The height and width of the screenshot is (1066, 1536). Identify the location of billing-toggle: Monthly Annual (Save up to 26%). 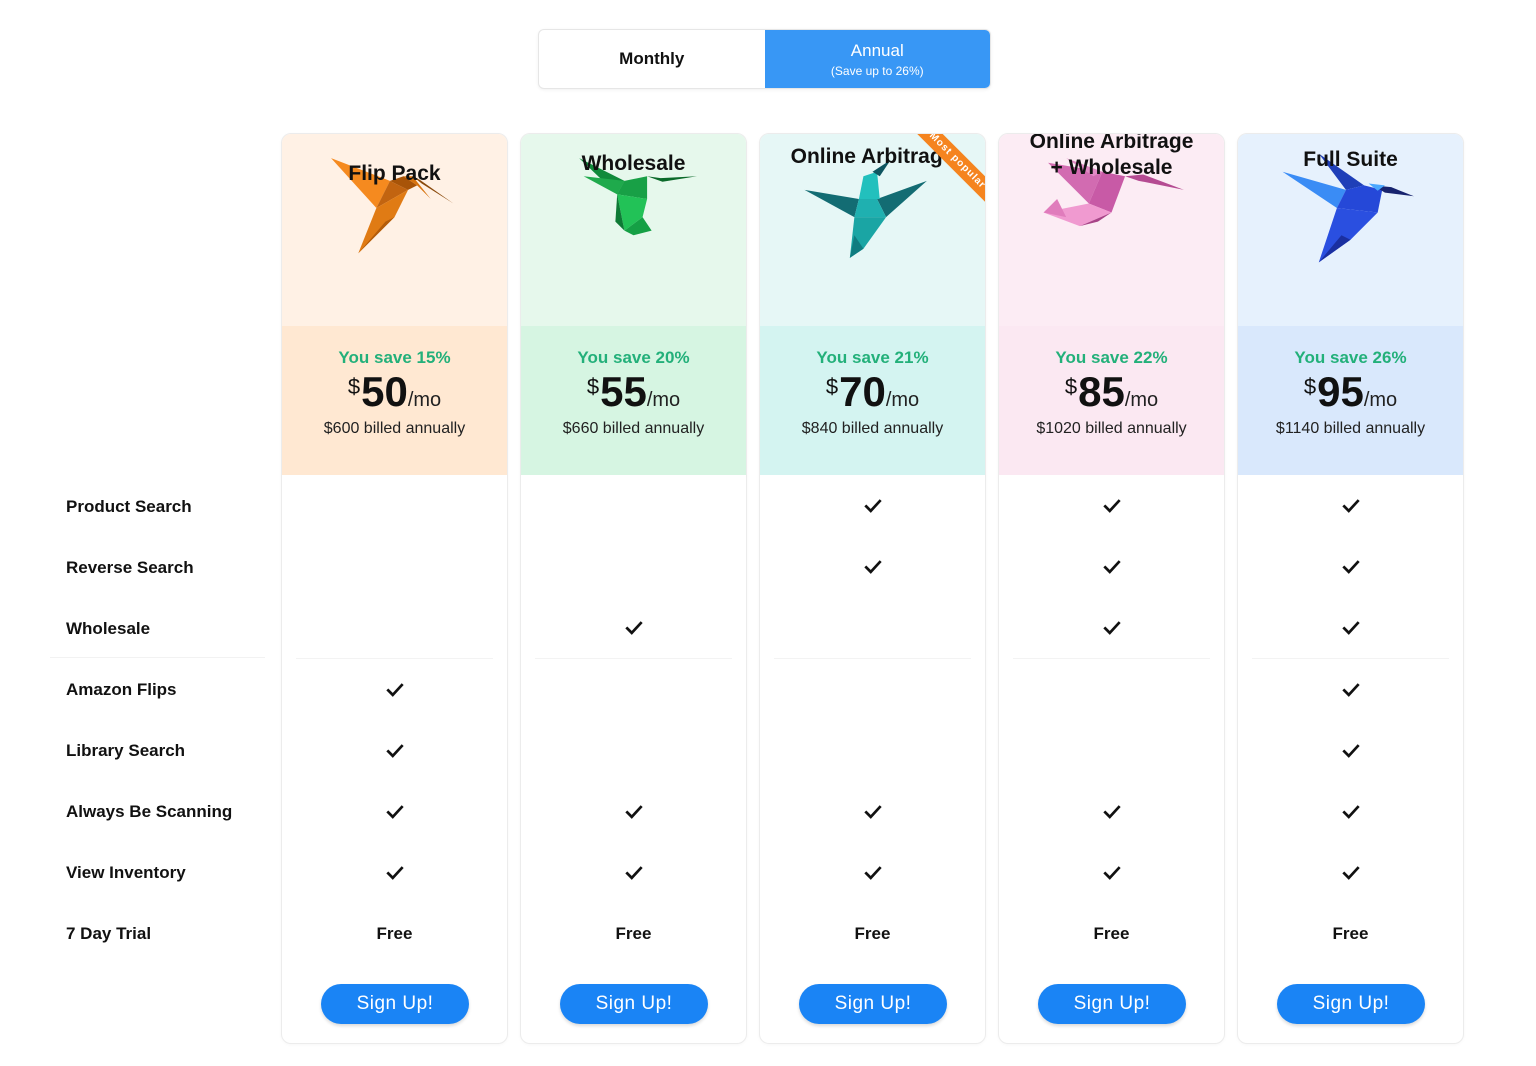
(764, 59).